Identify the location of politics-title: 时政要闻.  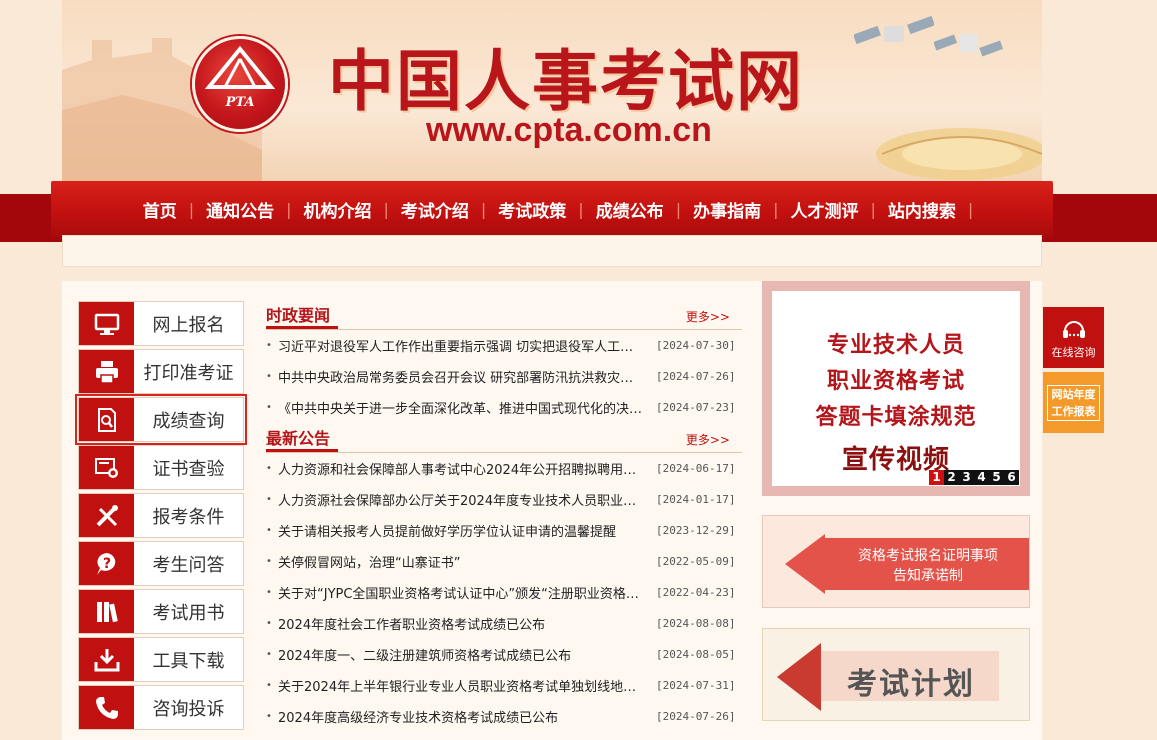
(302, 315).